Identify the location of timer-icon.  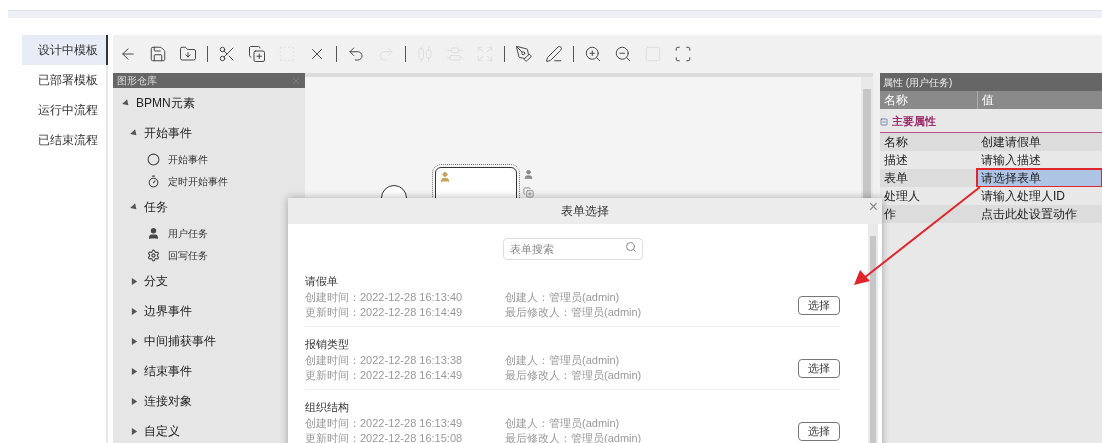
(153, 181).